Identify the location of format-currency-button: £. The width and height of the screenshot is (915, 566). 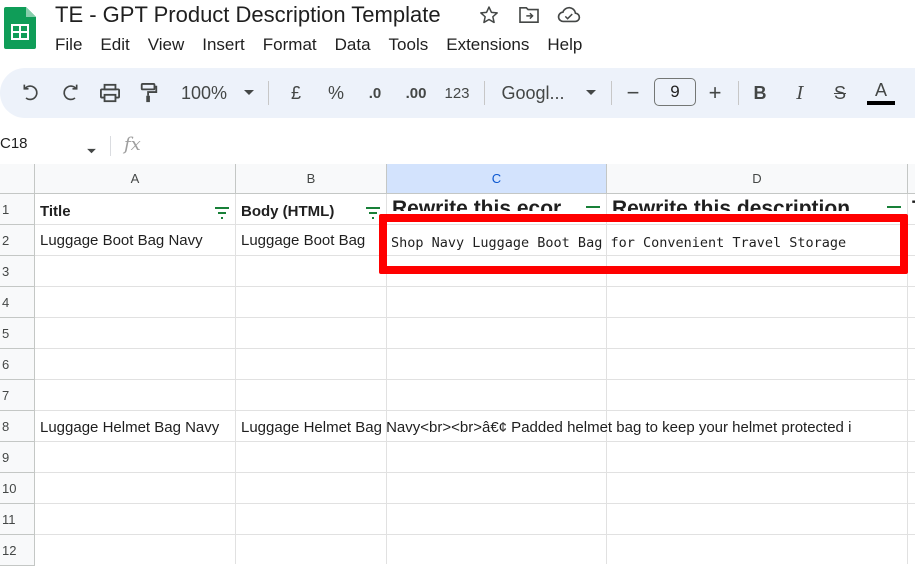
(296, 93).